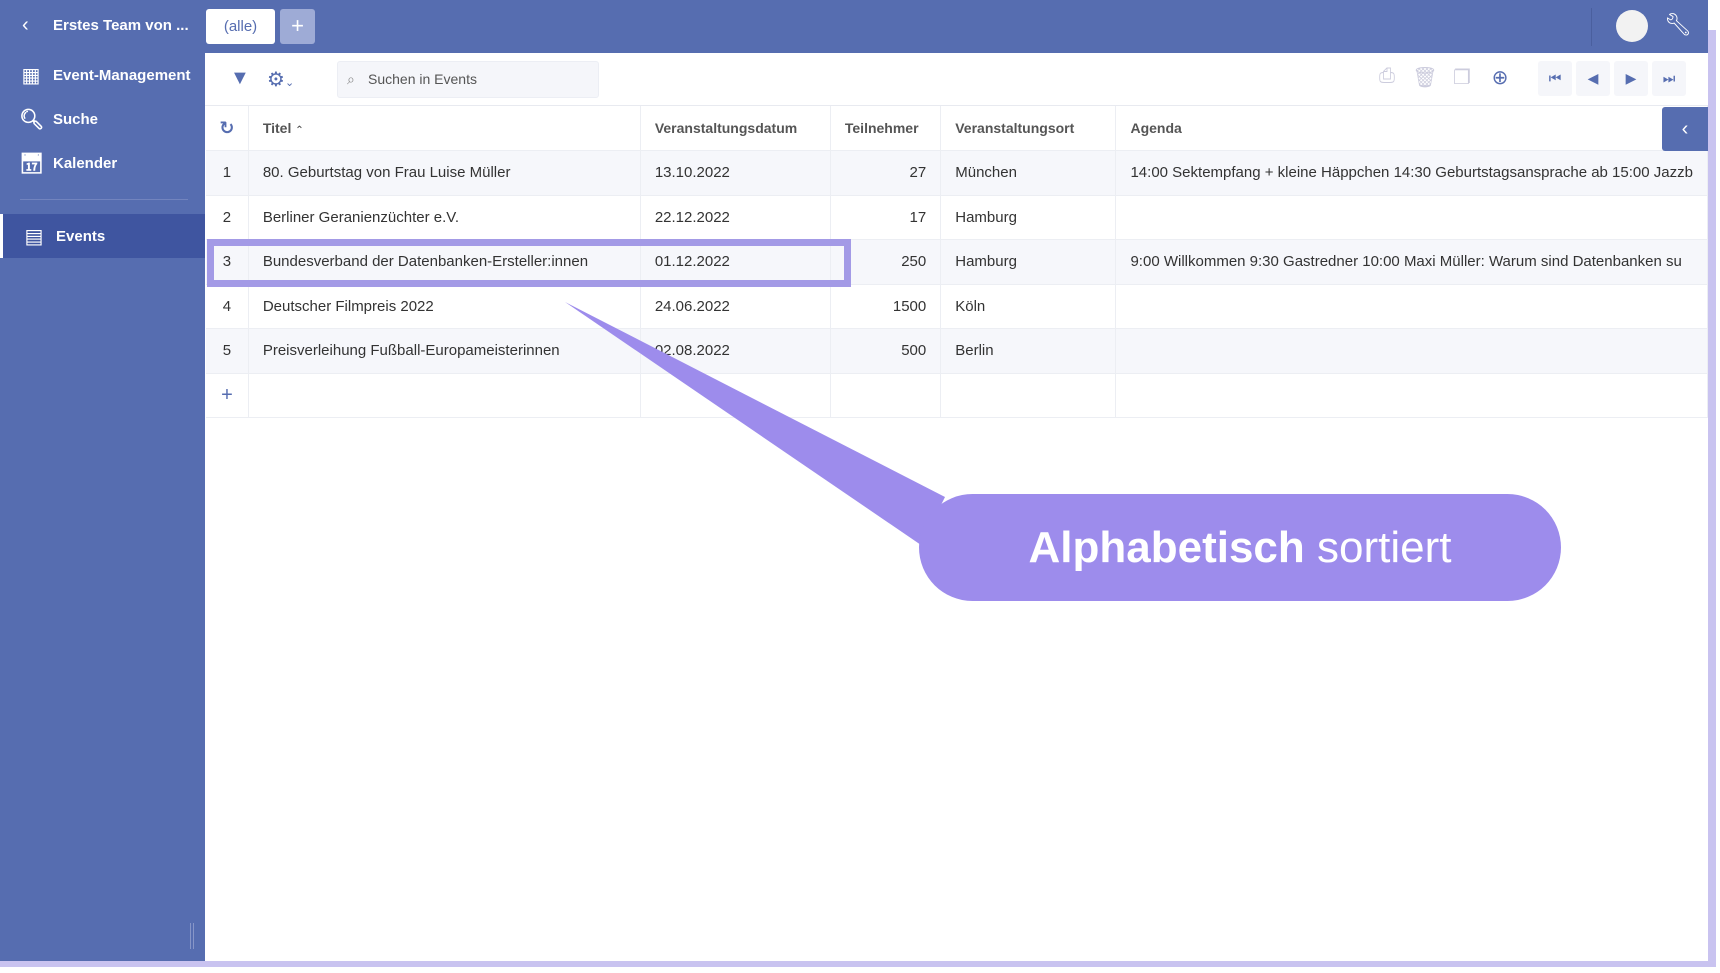 This screenshot has height=973, width=1720. I want to click on callout-text: sortiert, so click(1378, 547).